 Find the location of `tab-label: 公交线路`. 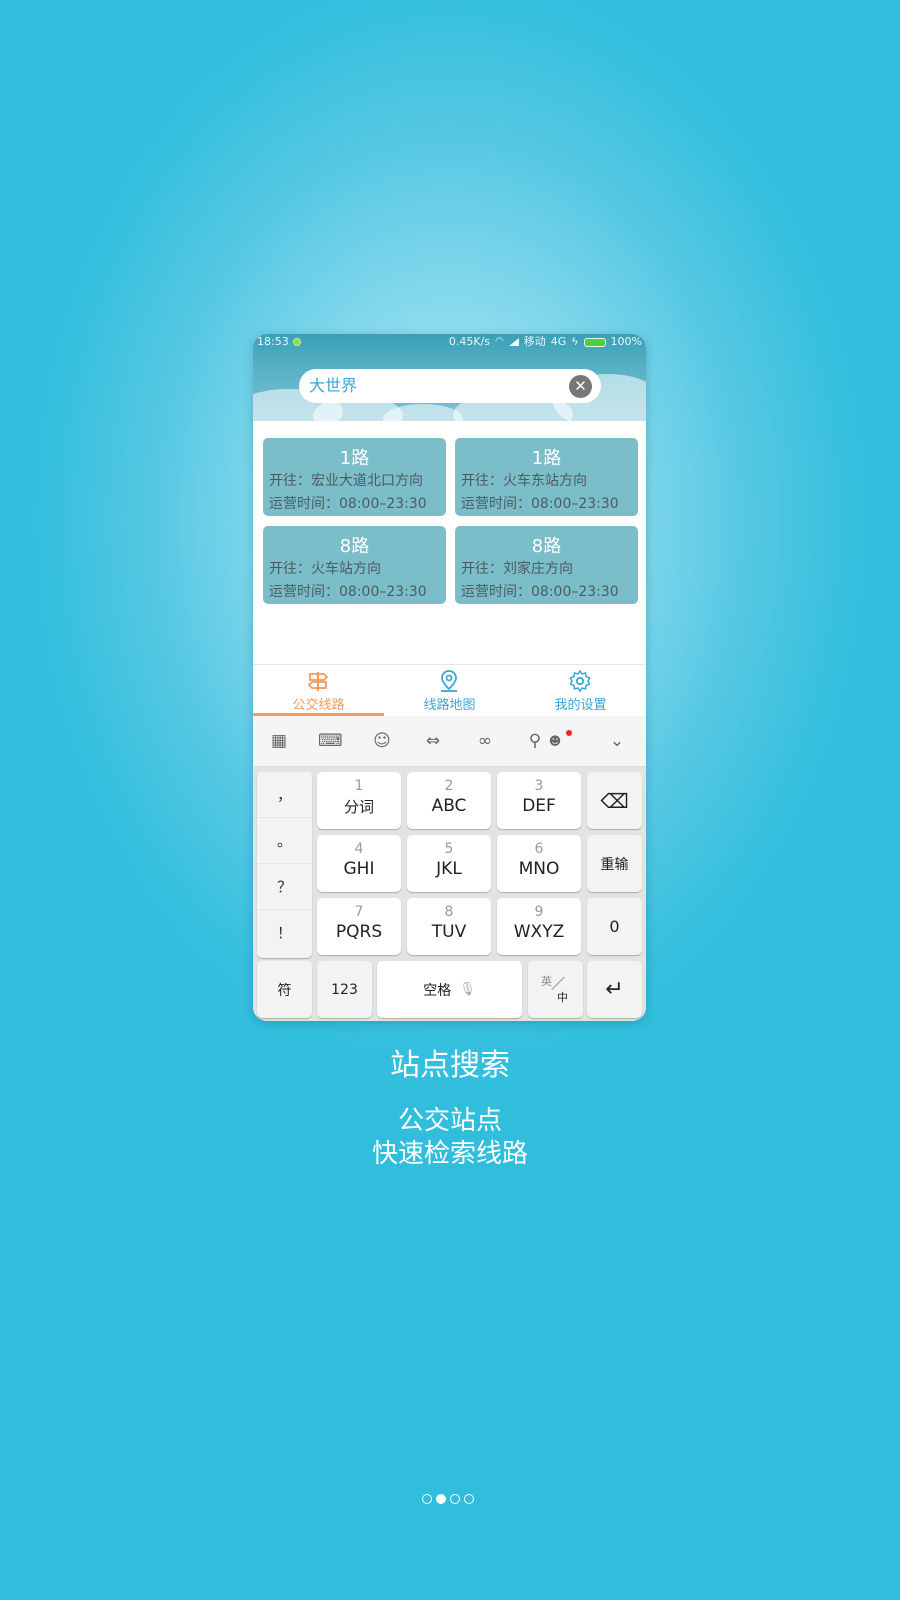

tab-label: 公交线路 is located at coordinates (318, 705).